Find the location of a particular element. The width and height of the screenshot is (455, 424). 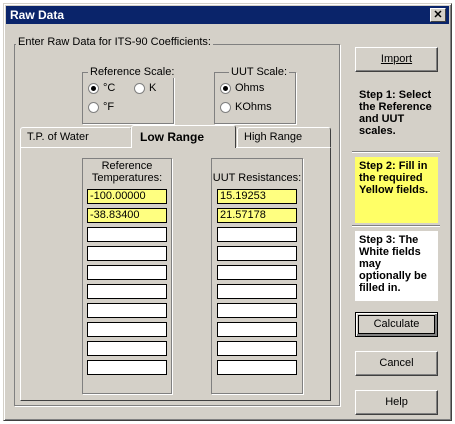

radio-ohms: Ohms is located at coordinates (242, 88).